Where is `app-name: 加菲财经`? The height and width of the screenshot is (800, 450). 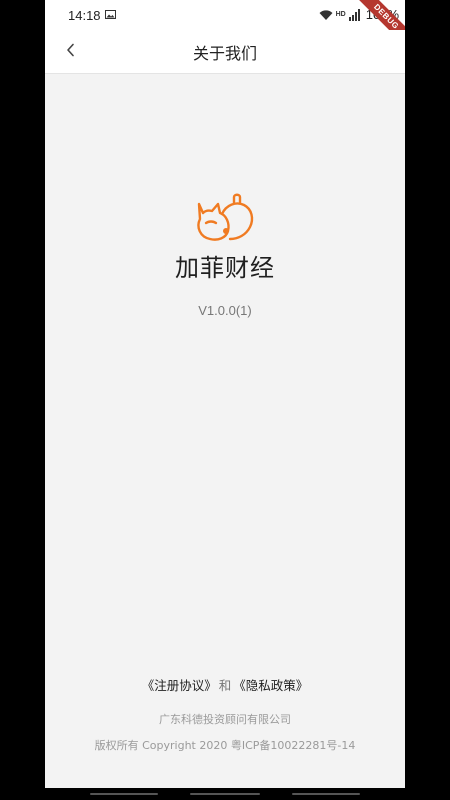
app-name: 加菲财经 is located at coordinates (225, 268).